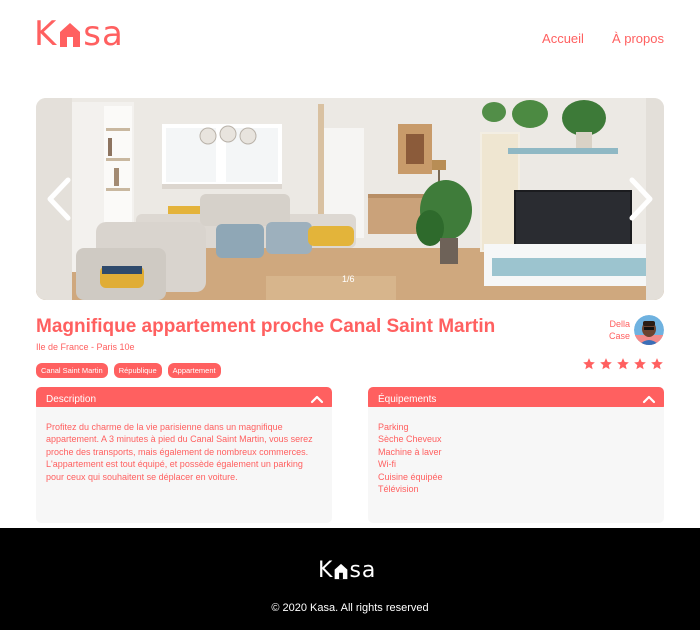  Describe the element at coordinates (563, 38) in the screenshot. I see `nav-link-accueil: Accueil` at that location.